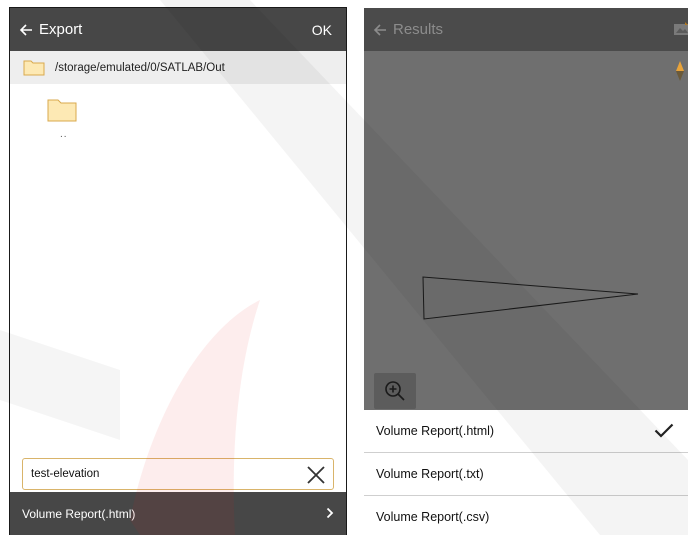 This screenshot has height=535, width=688. What do you see at coordinates (681, 29) in the screenshot?
I see `map-layer-icon` at bounding box center [681, 29].